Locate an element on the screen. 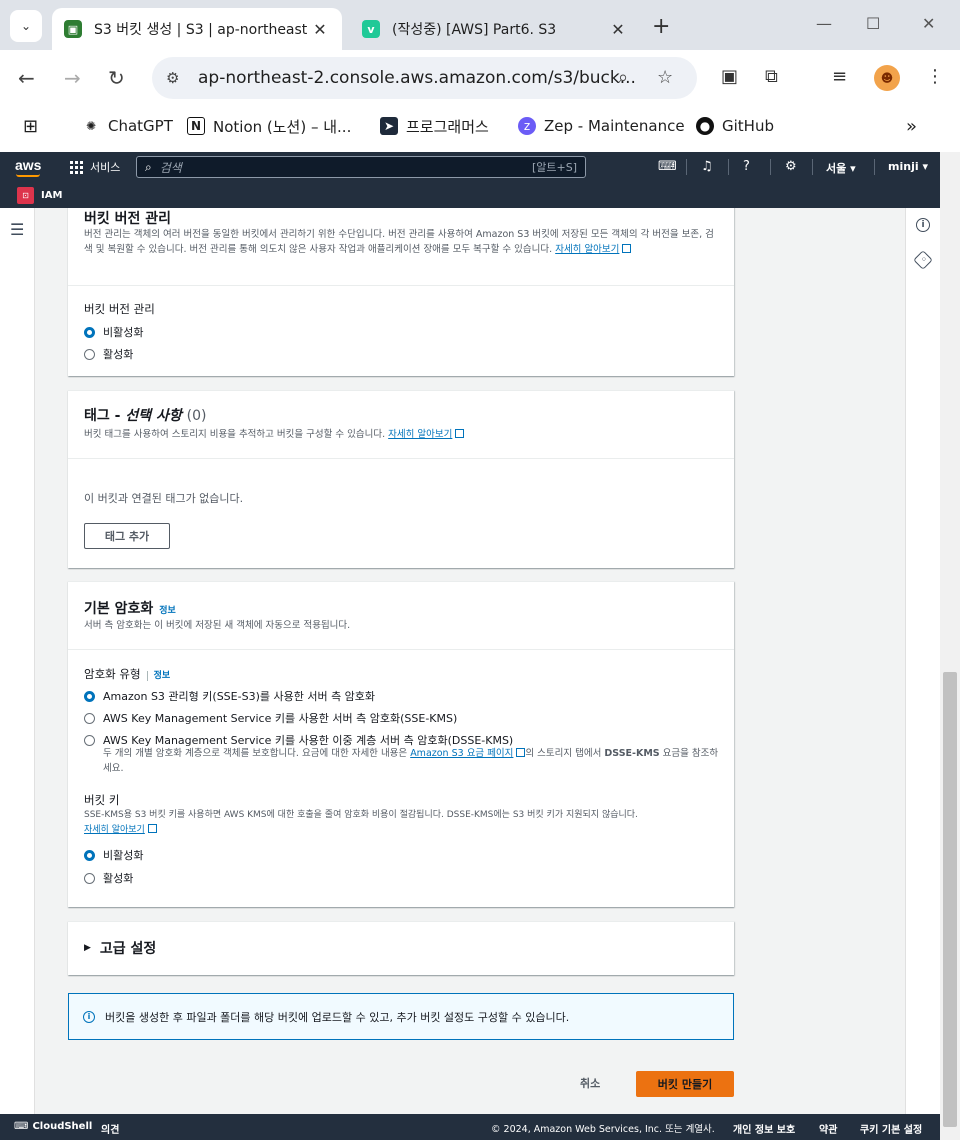 The image size is (960, 1140). extension-note-icon: ▣ is located at coordinates (729, 76).